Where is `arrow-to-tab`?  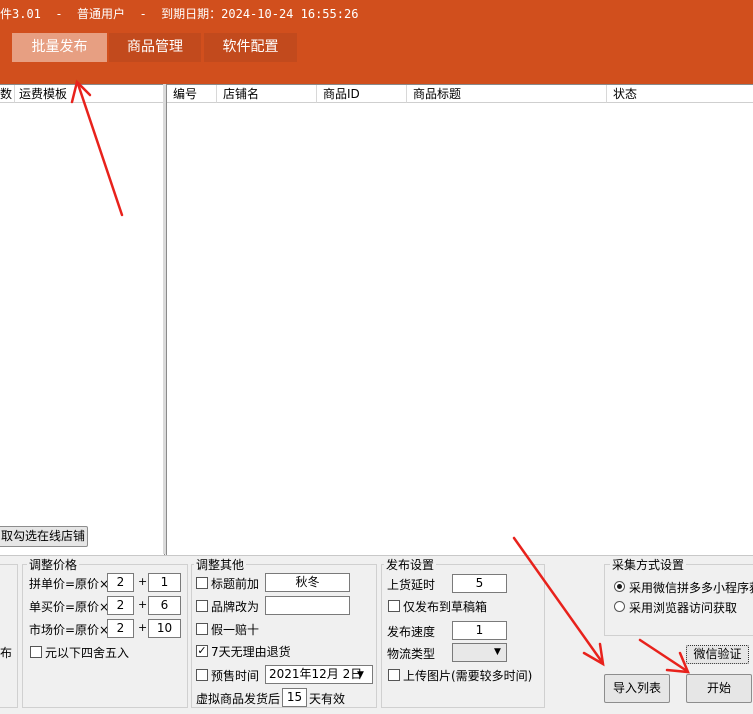 arrow-to-tab is located at coordinates (97, 148).